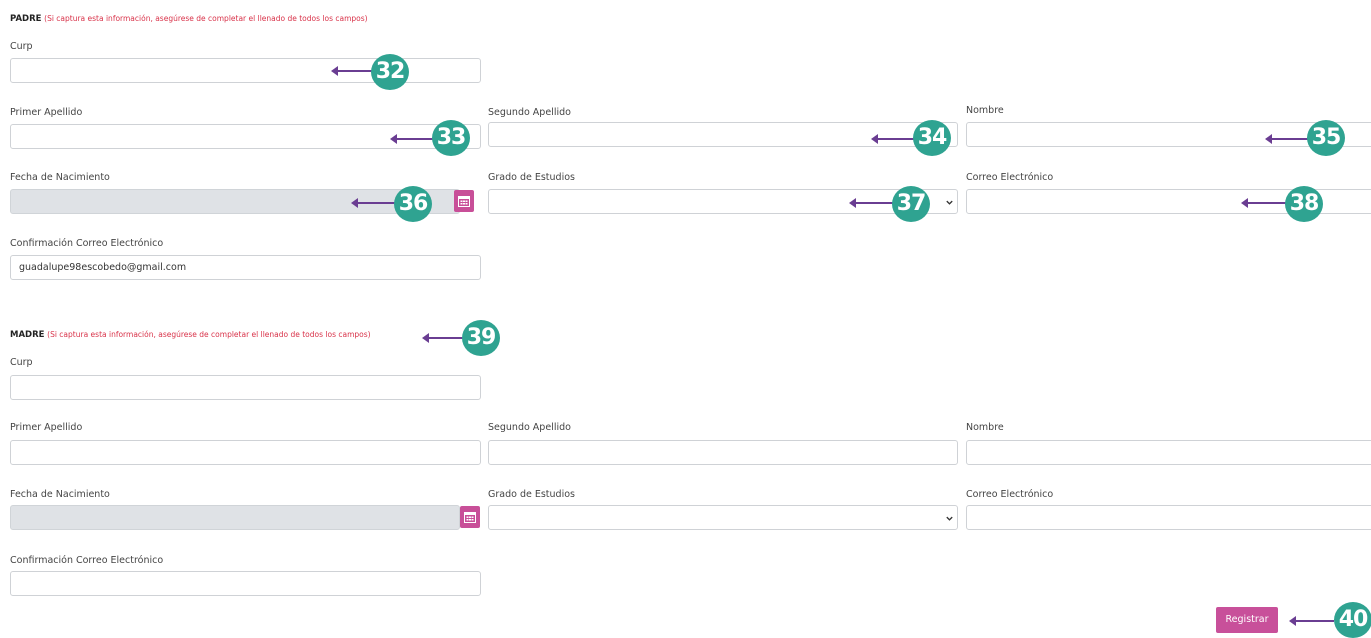 Image resolution: width=1371 pixels, height=638 pixels. Describe the element at coordinates (529, 112) in the screenshot. I see `padre-segundo-apellido-label: Segundo Apellido` at that location.